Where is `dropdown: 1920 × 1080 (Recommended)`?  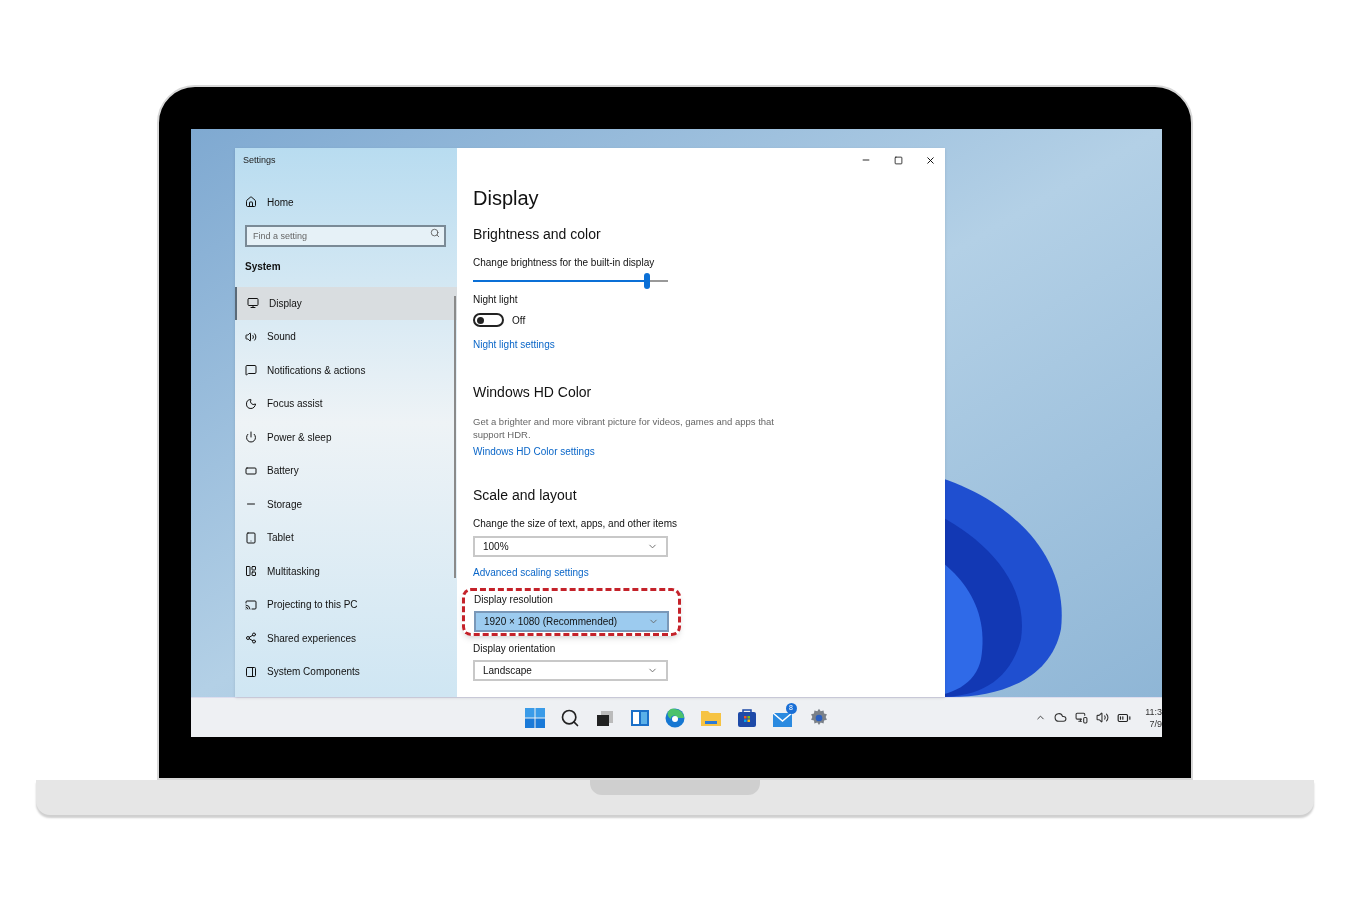 dropdown: 1920 × 1080 (Recommended) is located at coordinates (571, 621).